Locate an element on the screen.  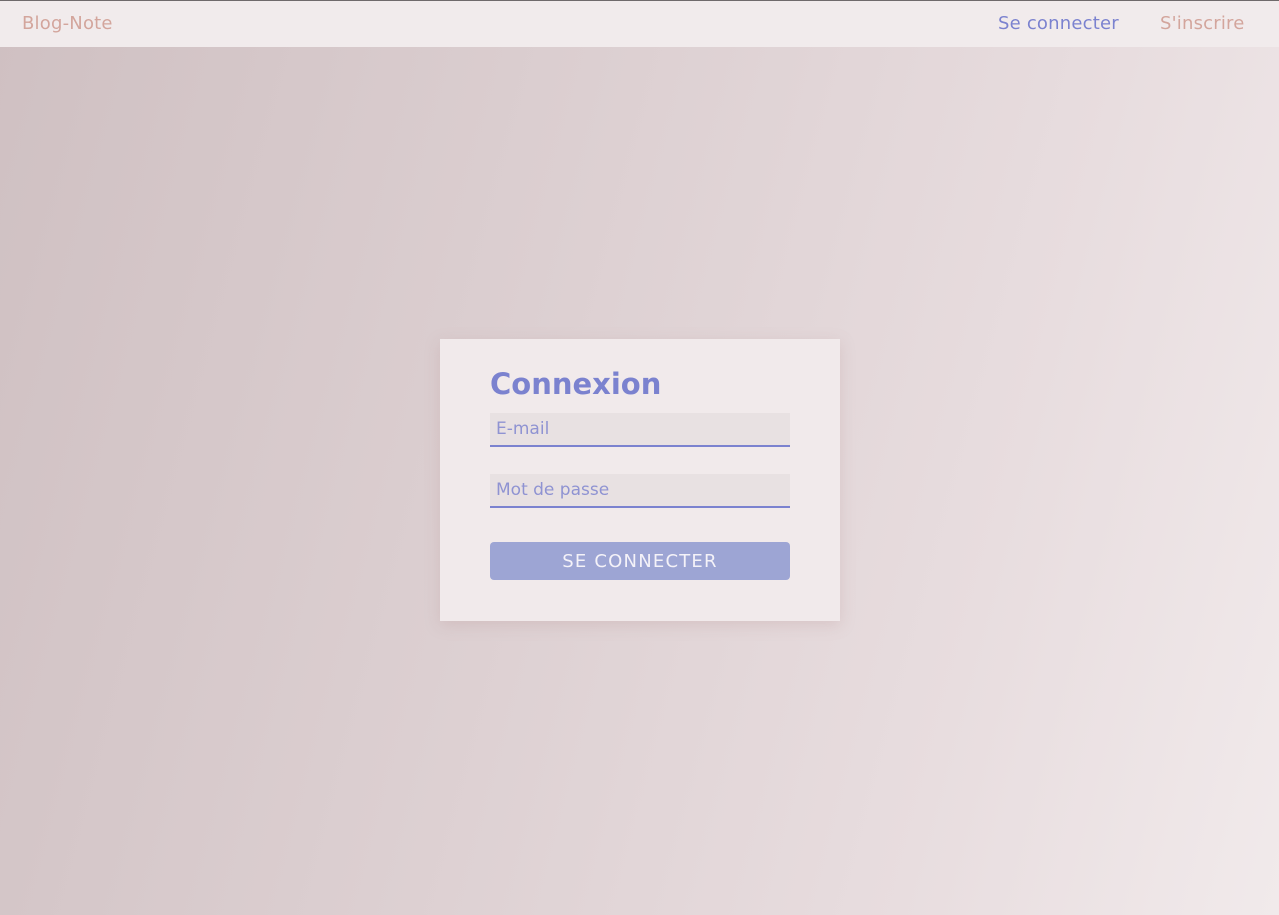
navbar: Blog-Note Se connecter S'inscrire is located at coordinates (639, 24).